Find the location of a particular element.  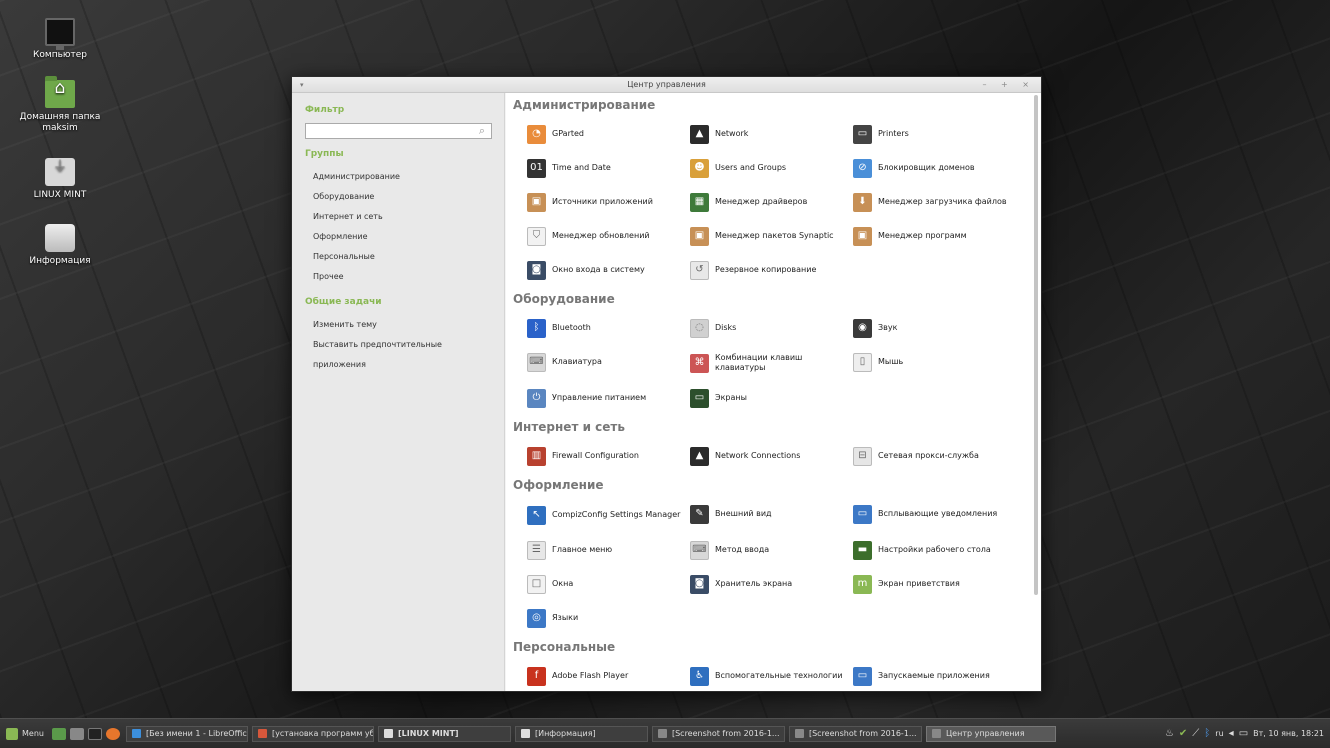

keyboard-layout: ru is located at coordinates (1219, 733).